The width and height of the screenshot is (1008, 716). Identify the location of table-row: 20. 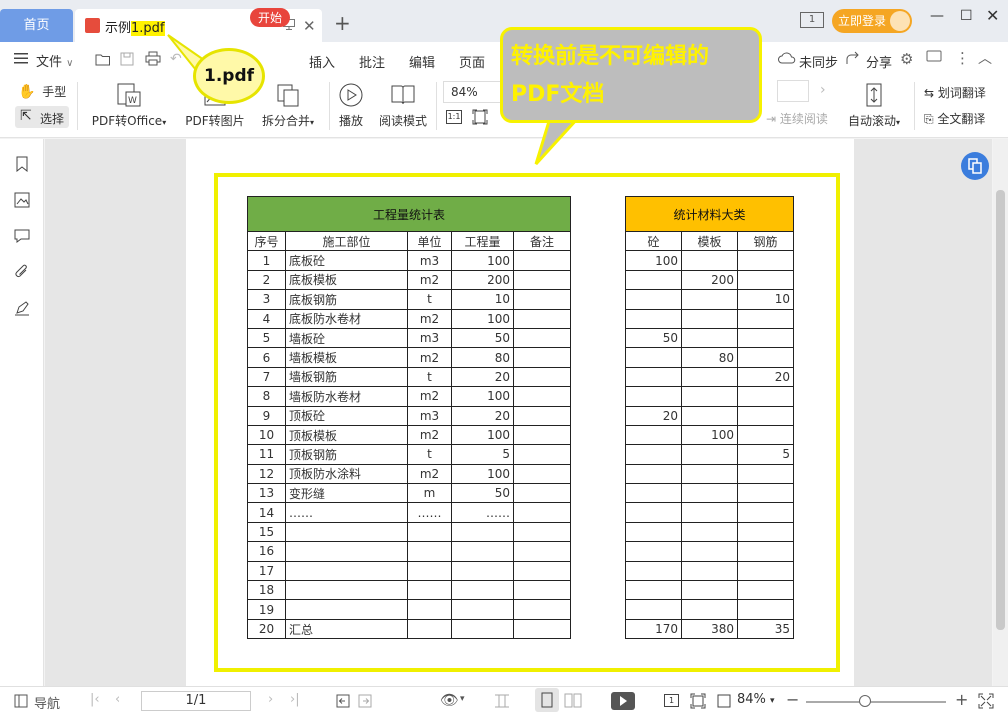
(710, 415).